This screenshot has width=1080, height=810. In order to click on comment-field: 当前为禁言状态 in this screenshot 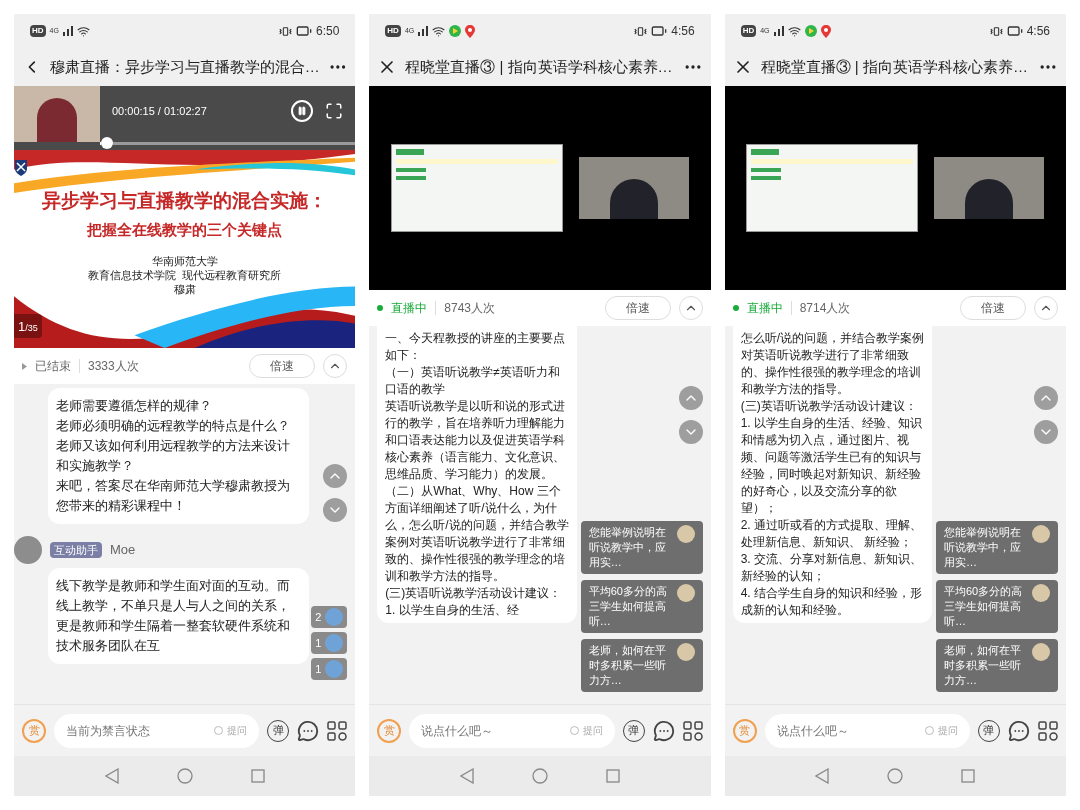, I will do `click(134, 730)`.